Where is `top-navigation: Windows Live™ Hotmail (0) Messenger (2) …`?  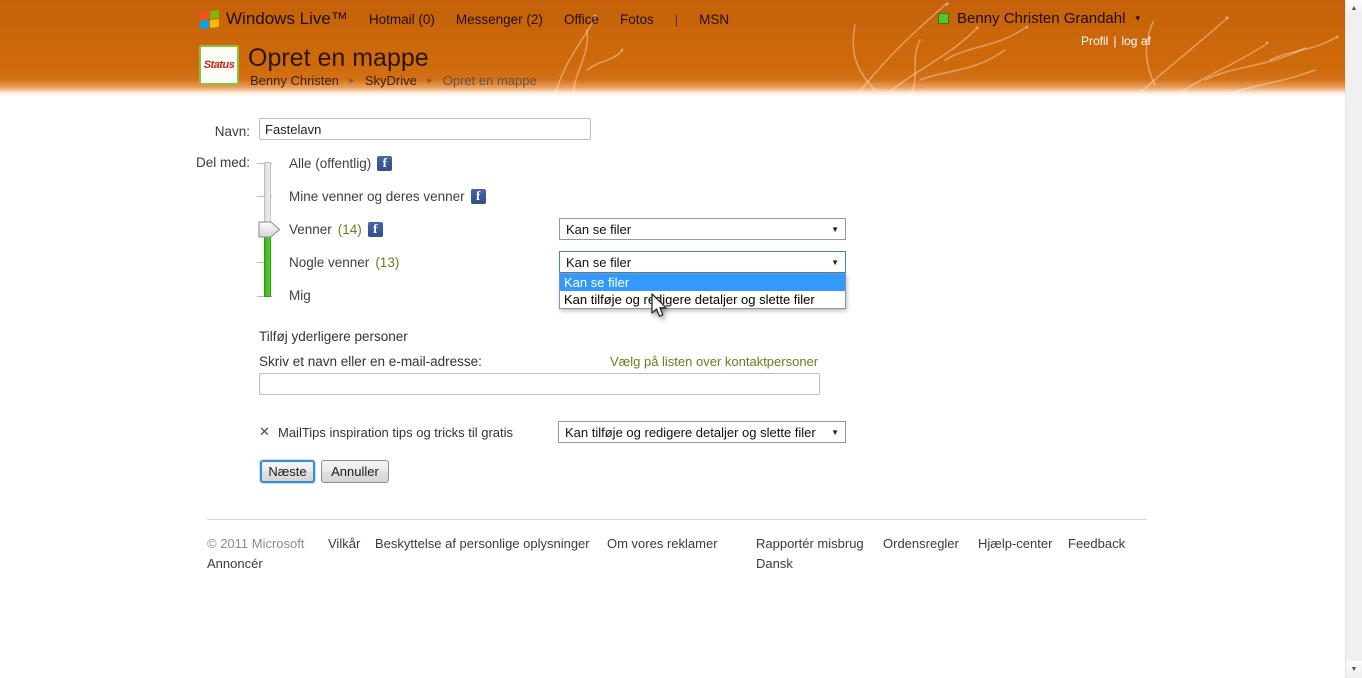 top-navigation: Windows Live™ Hotmail (0) Messenger (2) … is located at coordinates (464, 19).